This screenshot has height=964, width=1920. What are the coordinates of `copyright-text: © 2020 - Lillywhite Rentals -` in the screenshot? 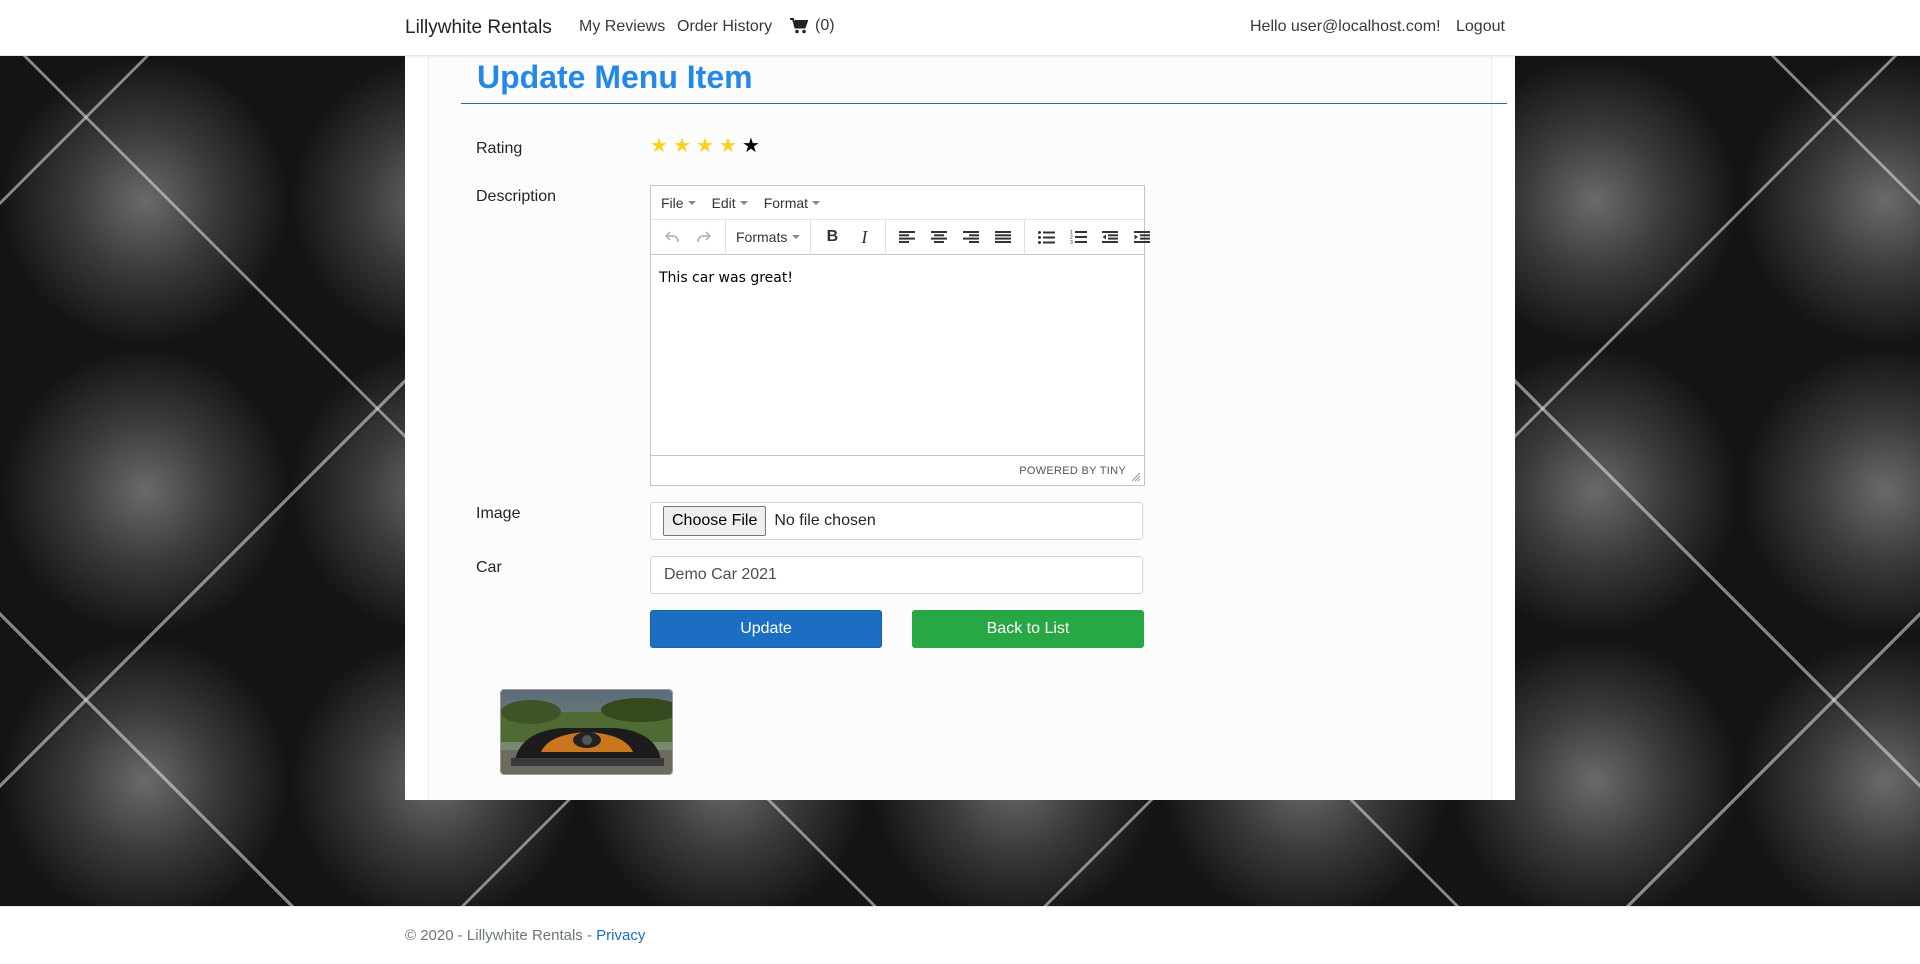 It's located at (501, 935).